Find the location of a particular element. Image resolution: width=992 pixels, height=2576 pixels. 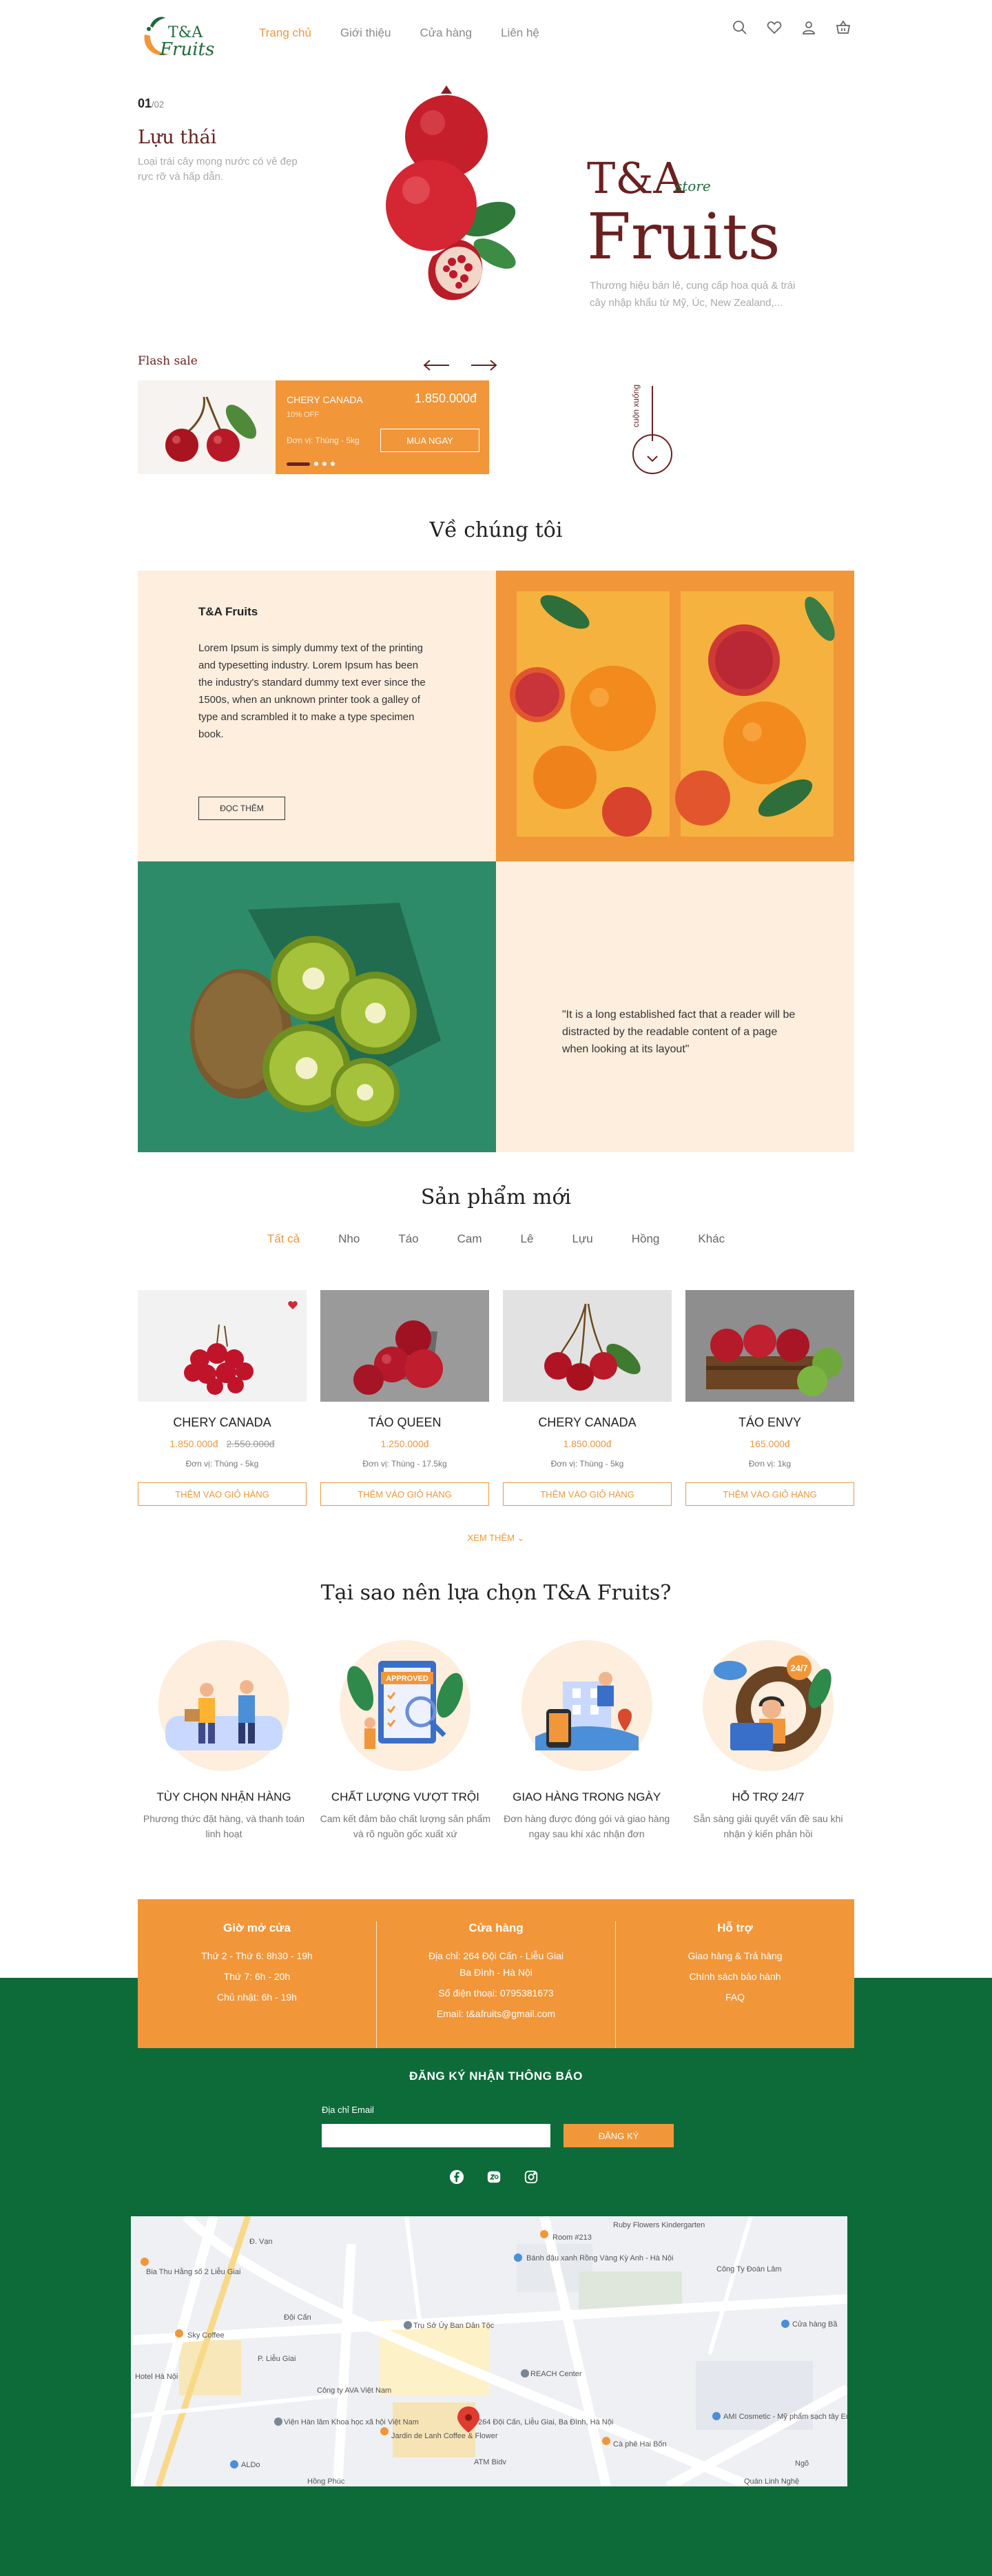

map-label: Bia Thu Hằng số 2 Liễu Giai is located at coordinates (193, 2271).